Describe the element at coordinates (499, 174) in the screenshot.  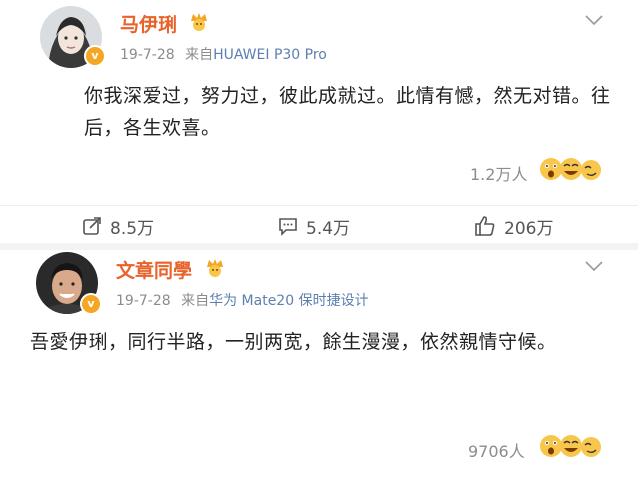
I see `like-count: 1.2万人` at that location.